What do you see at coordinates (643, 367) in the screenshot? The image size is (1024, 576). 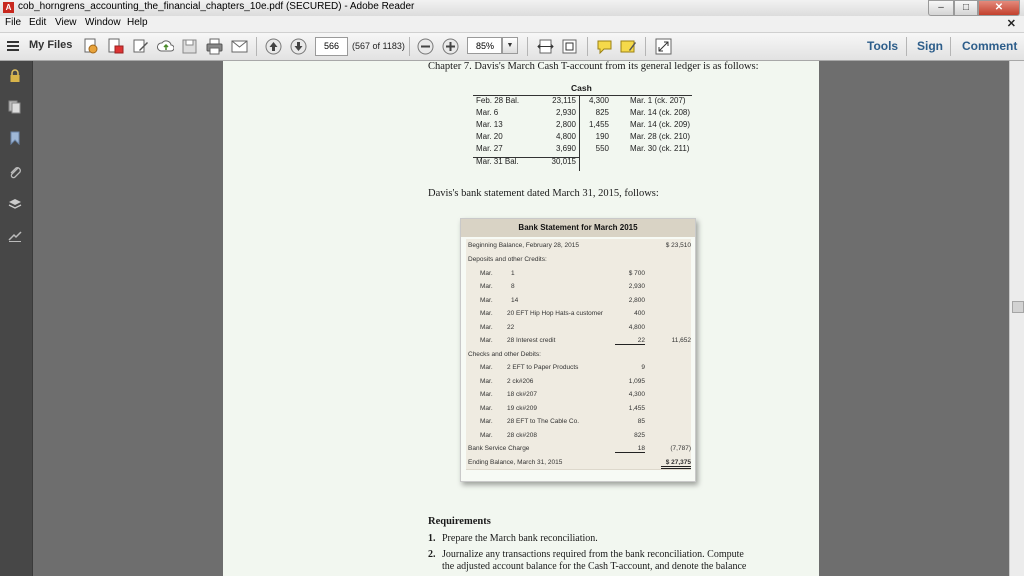 I see `cell-c3: 9` at bounding box center [643, 367].